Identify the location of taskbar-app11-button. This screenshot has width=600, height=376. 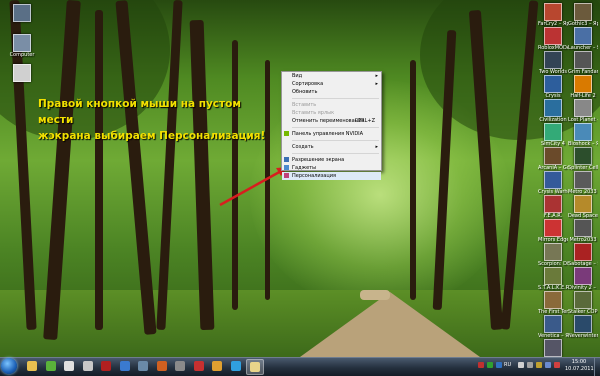
(217, 366).